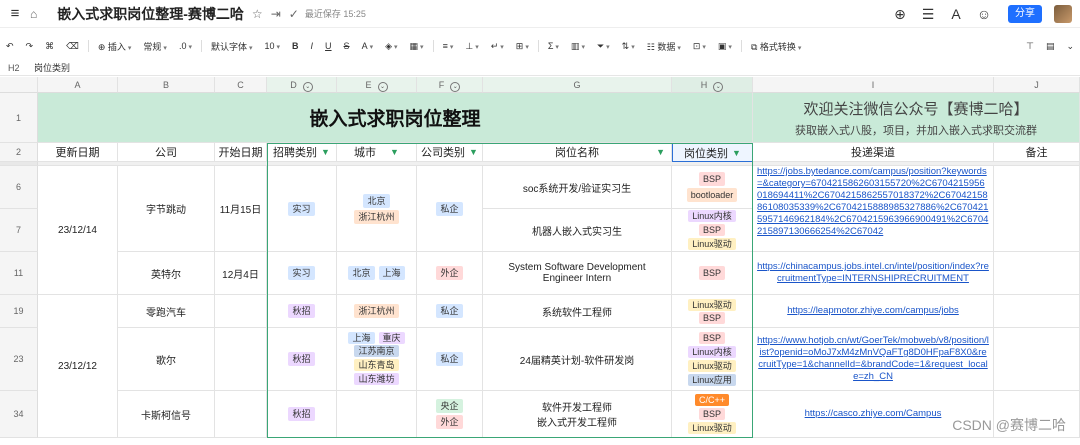 The width and height of the screenshot is (1080, 445). What do you see at coordinates (699, 46) in the screenshot?
I see `freeze-icon: ⊡ ▾` at bounding box center [699, 46].